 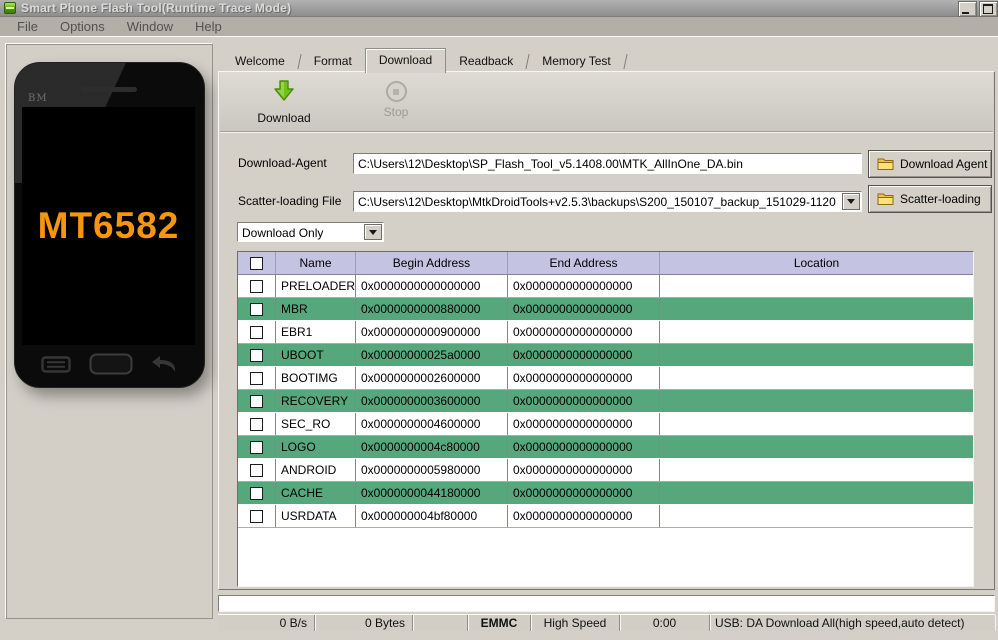 I want to click on phone-back-icon, so click(x=164, y=364).